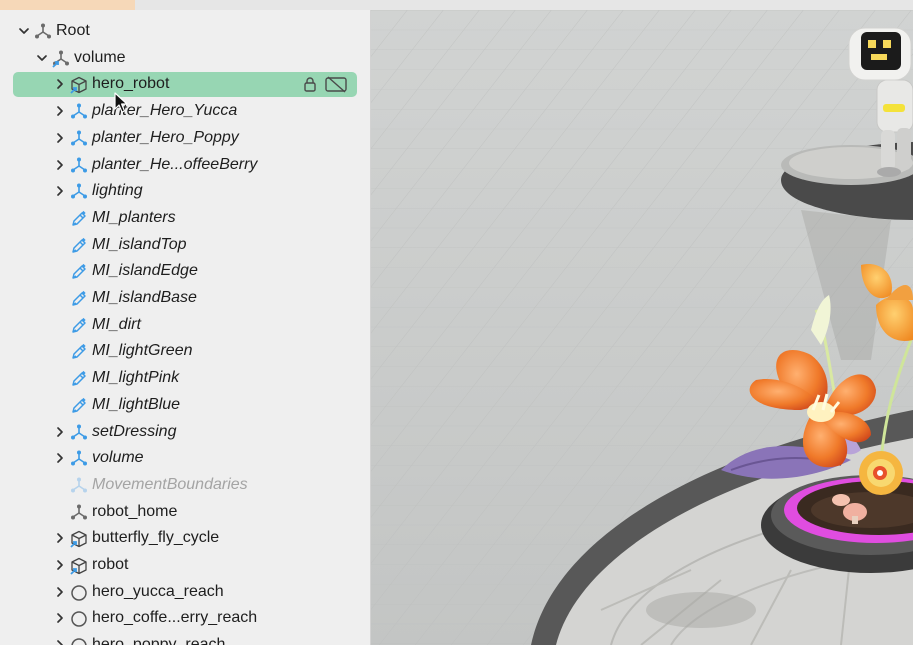  Describe the element at coordinates (139, 244) in the screenshot. I see `outline-item-label: MI_islandTop` at that location.